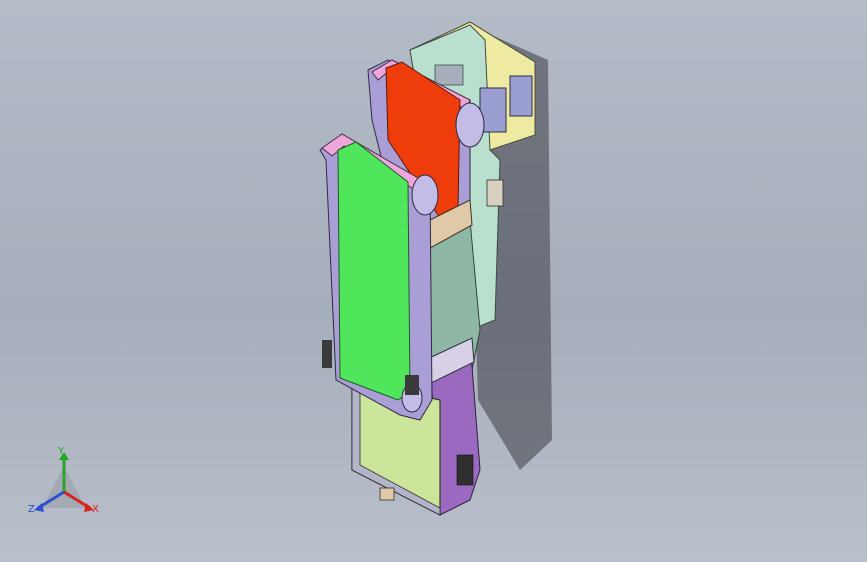 The width and height of the screenshot is (867, 562). I want to click on sensor-block, so click(495, 193).